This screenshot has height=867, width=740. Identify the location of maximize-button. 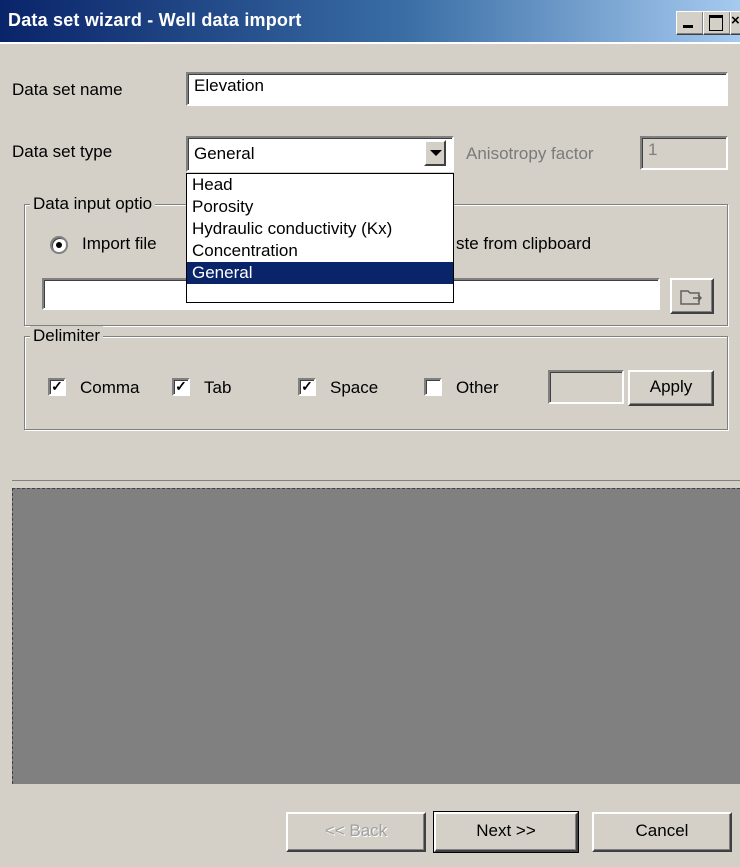
(717, 23).